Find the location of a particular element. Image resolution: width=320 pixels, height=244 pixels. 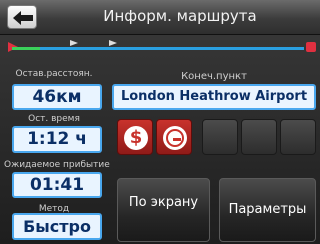

remaining-time-label: Ост. время is located at coordinates (54, 119).